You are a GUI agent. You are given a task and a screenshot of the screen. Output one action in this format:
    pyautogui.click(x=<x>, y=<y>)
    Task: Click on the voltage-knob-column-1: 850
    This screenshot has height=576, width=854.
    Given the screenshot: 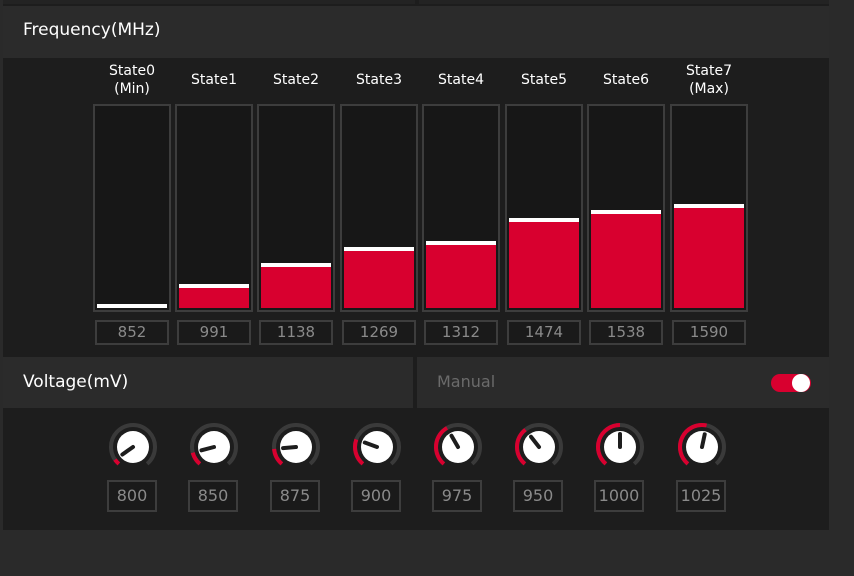 What is the action you would take?
    pyautogui.click(x=213, y=468)
    